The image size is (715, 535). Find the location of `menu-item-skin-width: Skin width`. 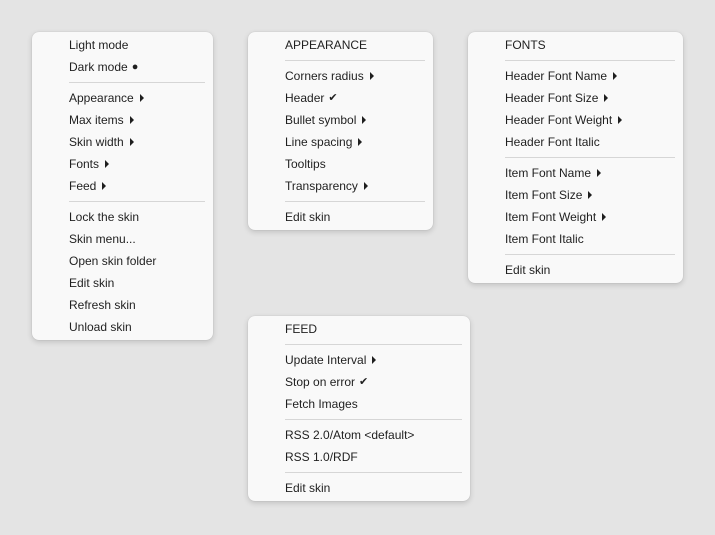

menu-item-skin-width: Skin width is located at coordinates (122, 142).